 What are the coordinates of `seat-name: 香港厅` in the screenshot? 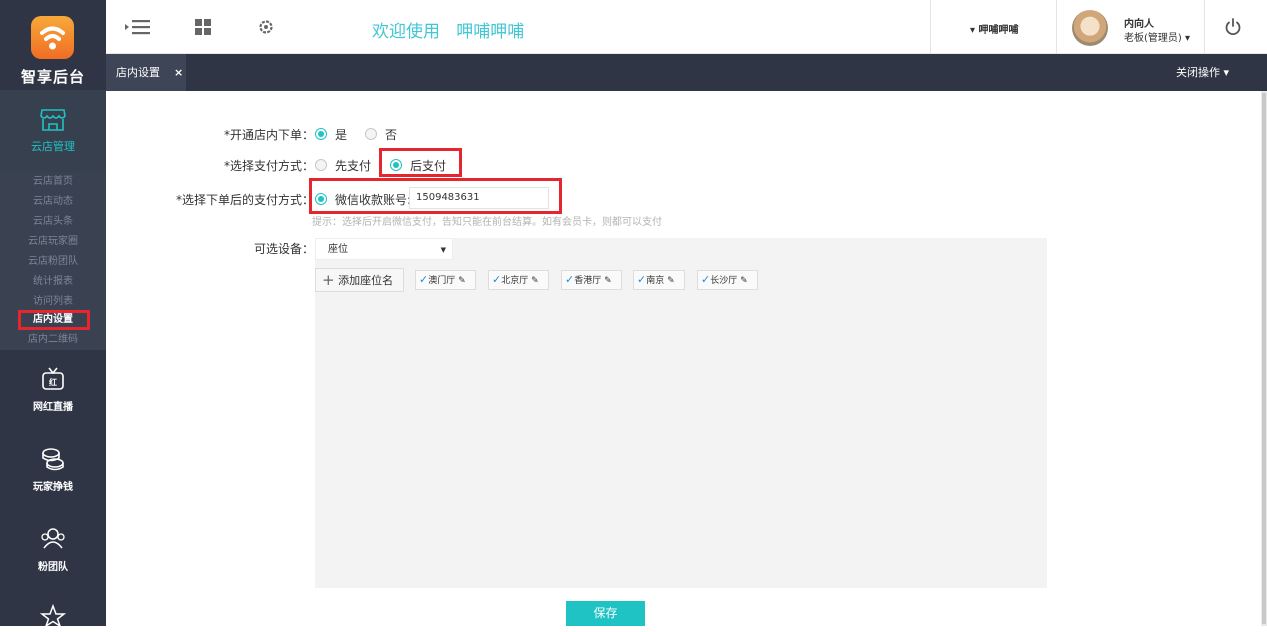 It's located at (588, 281).